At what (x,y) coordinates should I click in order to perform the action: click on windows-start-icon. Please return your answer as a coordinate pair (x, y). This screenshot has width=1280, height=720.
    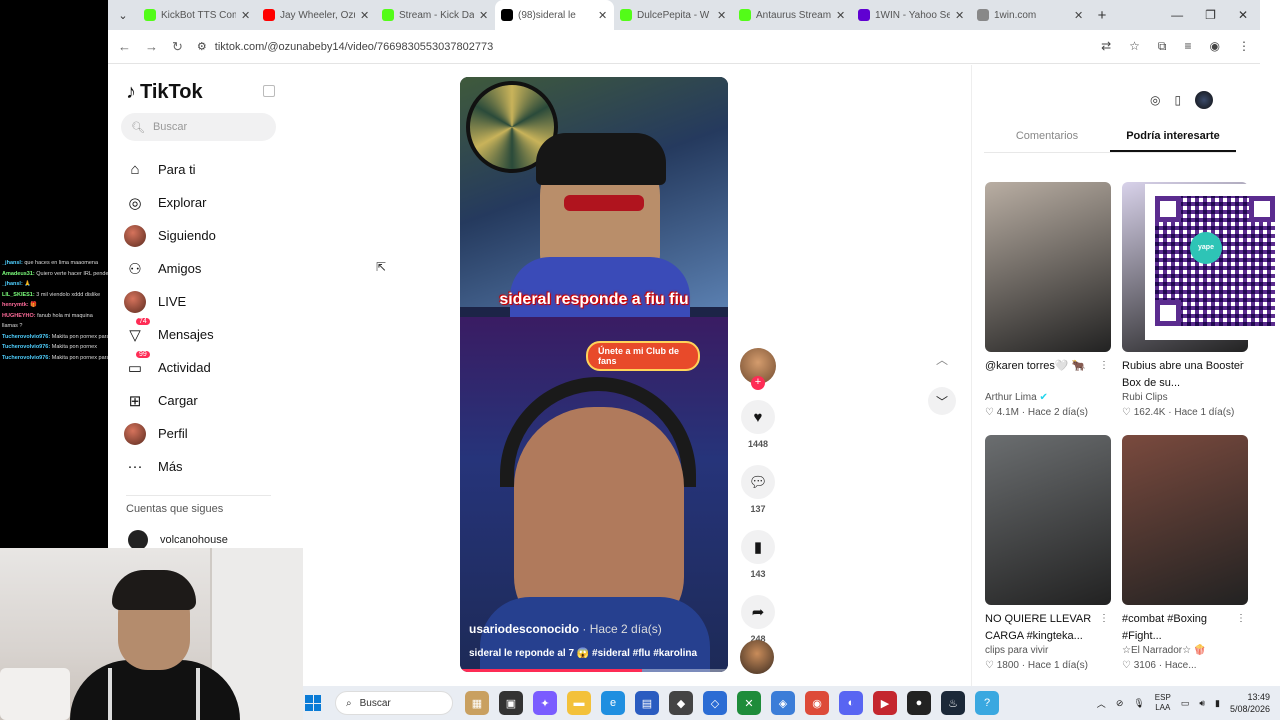
    Looking at the image, I should click on (313, 703).